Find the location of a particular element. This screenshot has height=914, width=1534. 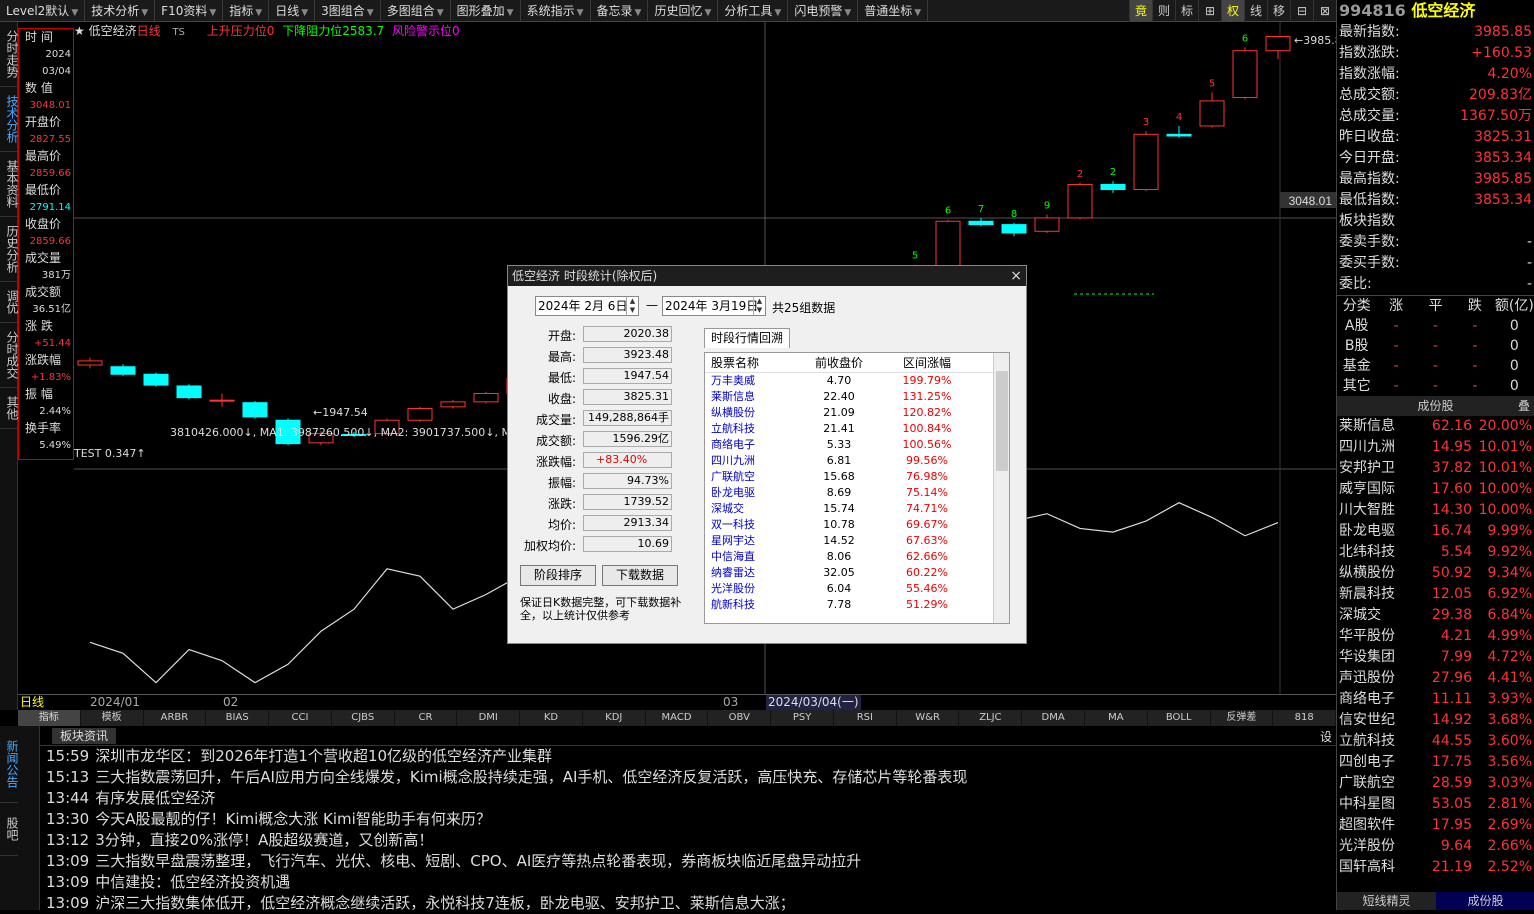

constituent-row: 超图软件 17.95 2.69% is located at coordinates (1435, 825).